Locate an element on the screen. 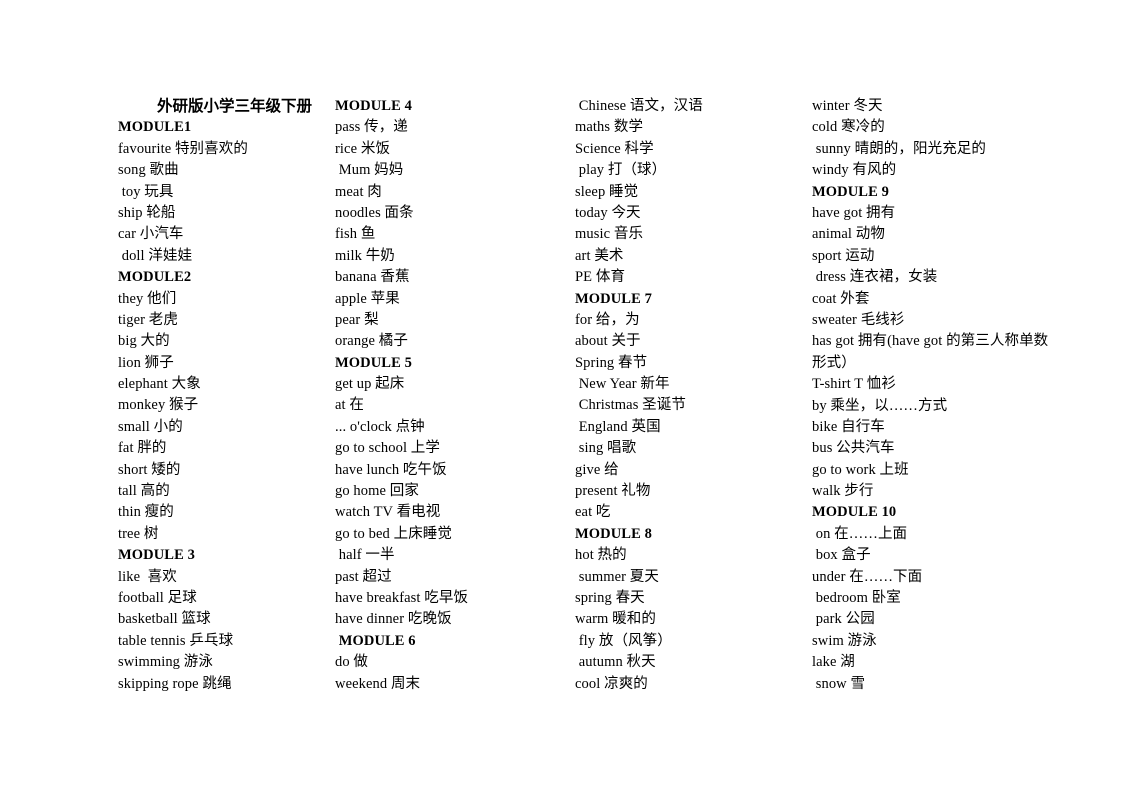 This screenshot has height=793, width=1122. vocabulary-entry: park 公园 is located at coordinates (843, 619).